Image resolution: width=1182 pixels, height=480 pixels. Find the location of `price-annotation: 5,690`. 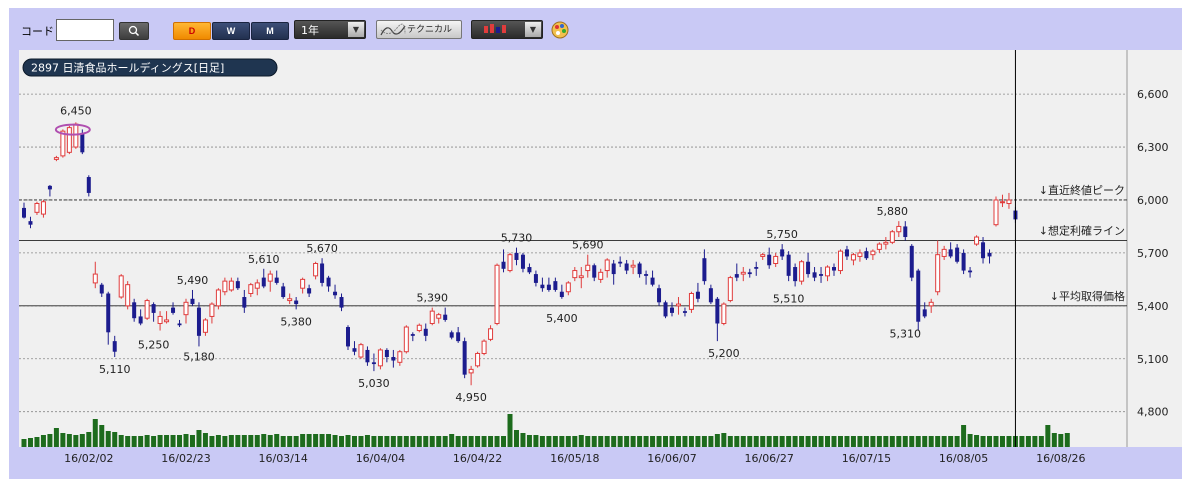

price-annotation: 5,690 is located at coordinates (588, 245).